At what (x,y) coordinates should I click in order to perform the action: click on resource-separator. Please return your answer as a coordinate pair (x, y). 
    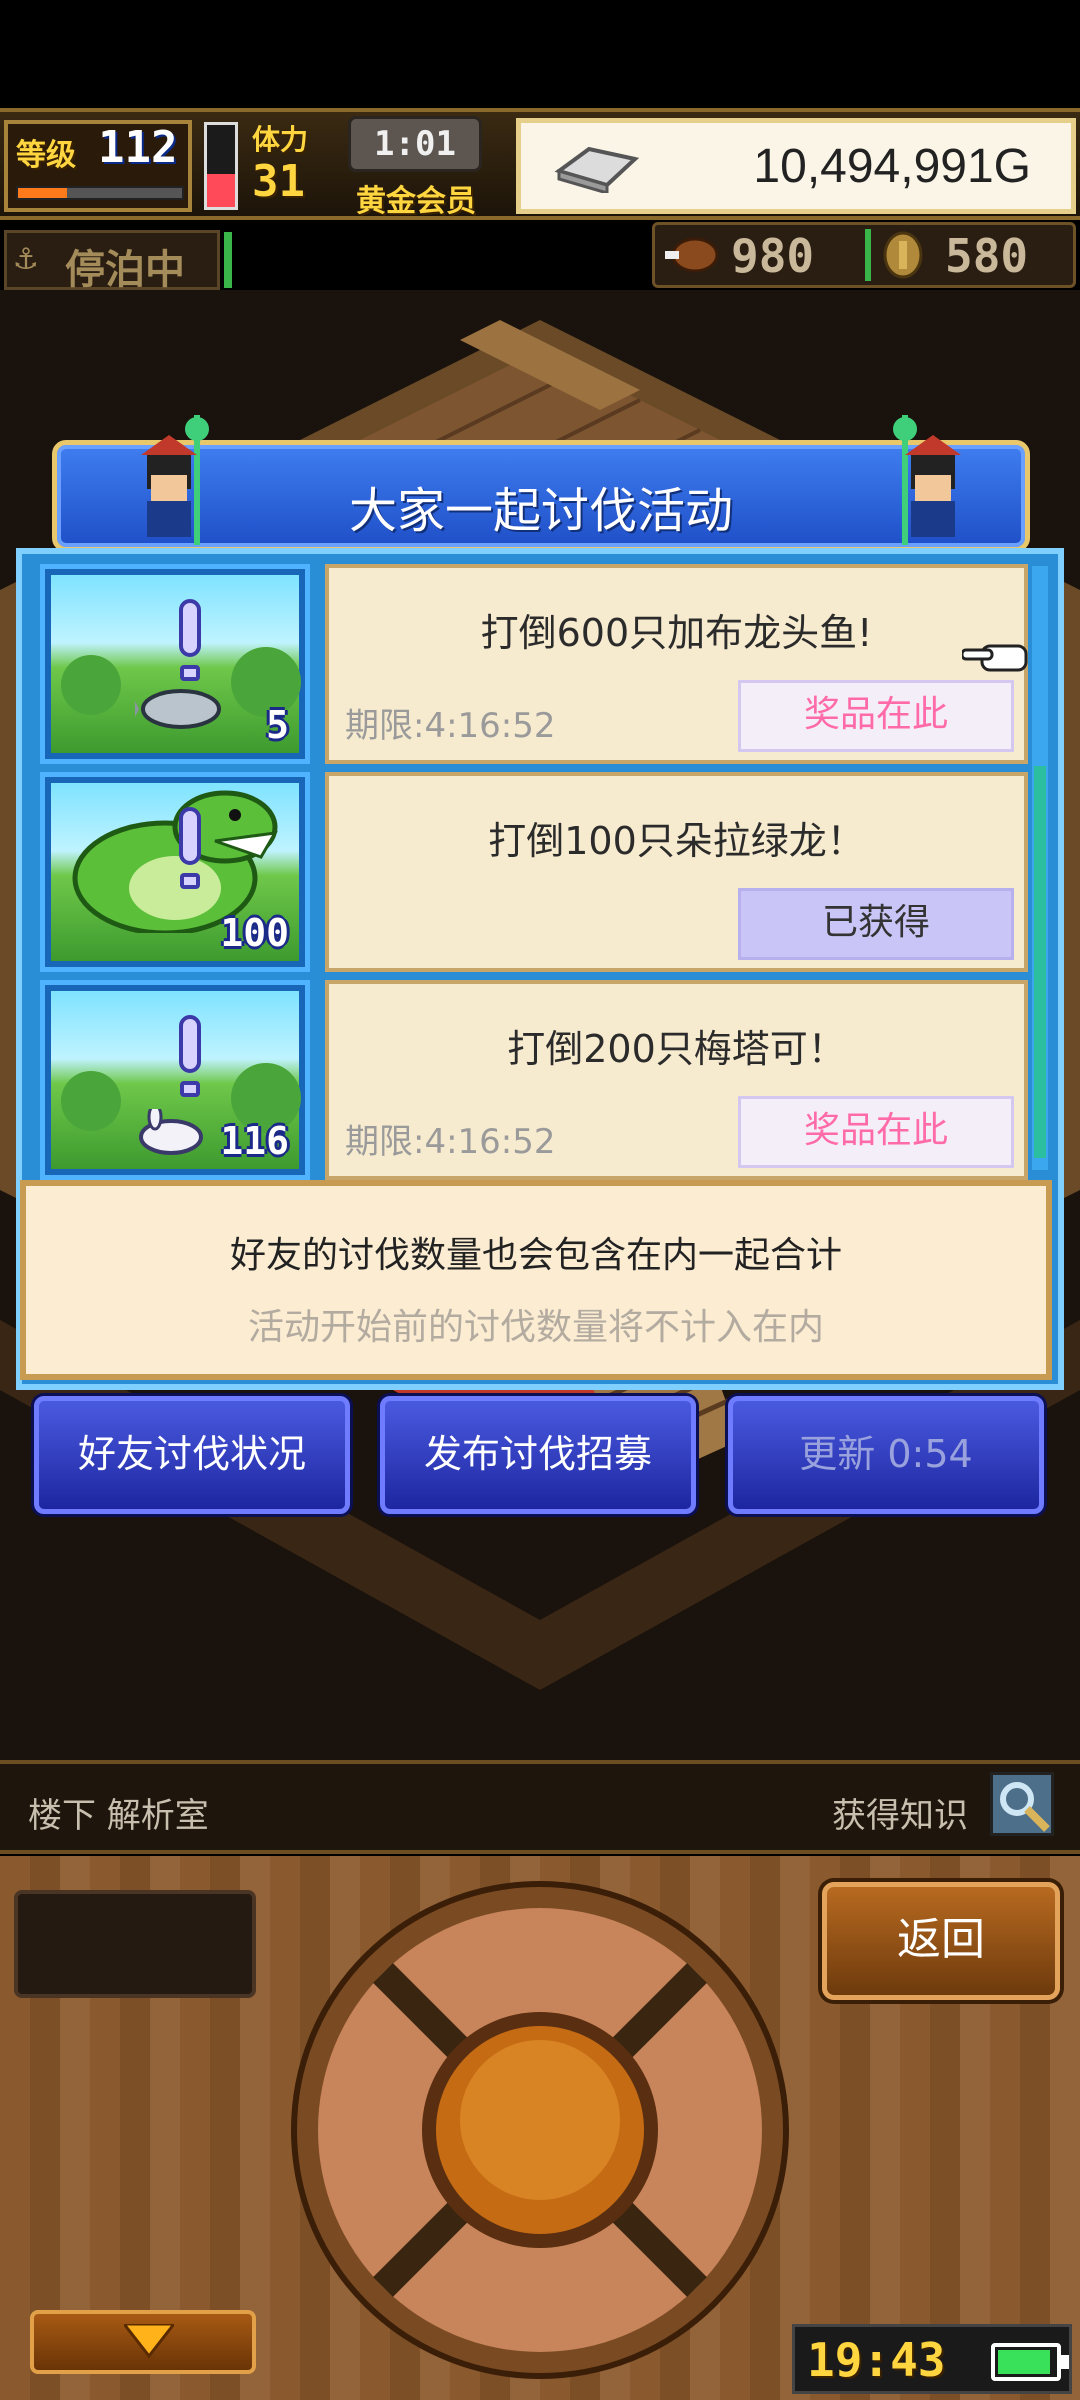
    Looking at the image, I should click on (868, 255).